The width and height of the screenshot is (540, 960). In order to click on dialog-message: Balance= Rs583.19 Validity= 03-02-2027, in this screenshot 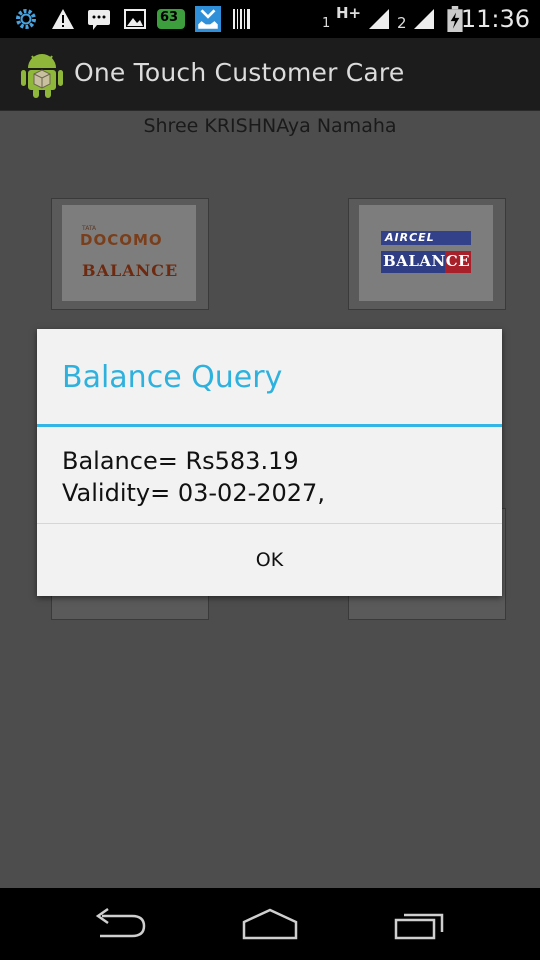, I will do `click(193, 477)`.